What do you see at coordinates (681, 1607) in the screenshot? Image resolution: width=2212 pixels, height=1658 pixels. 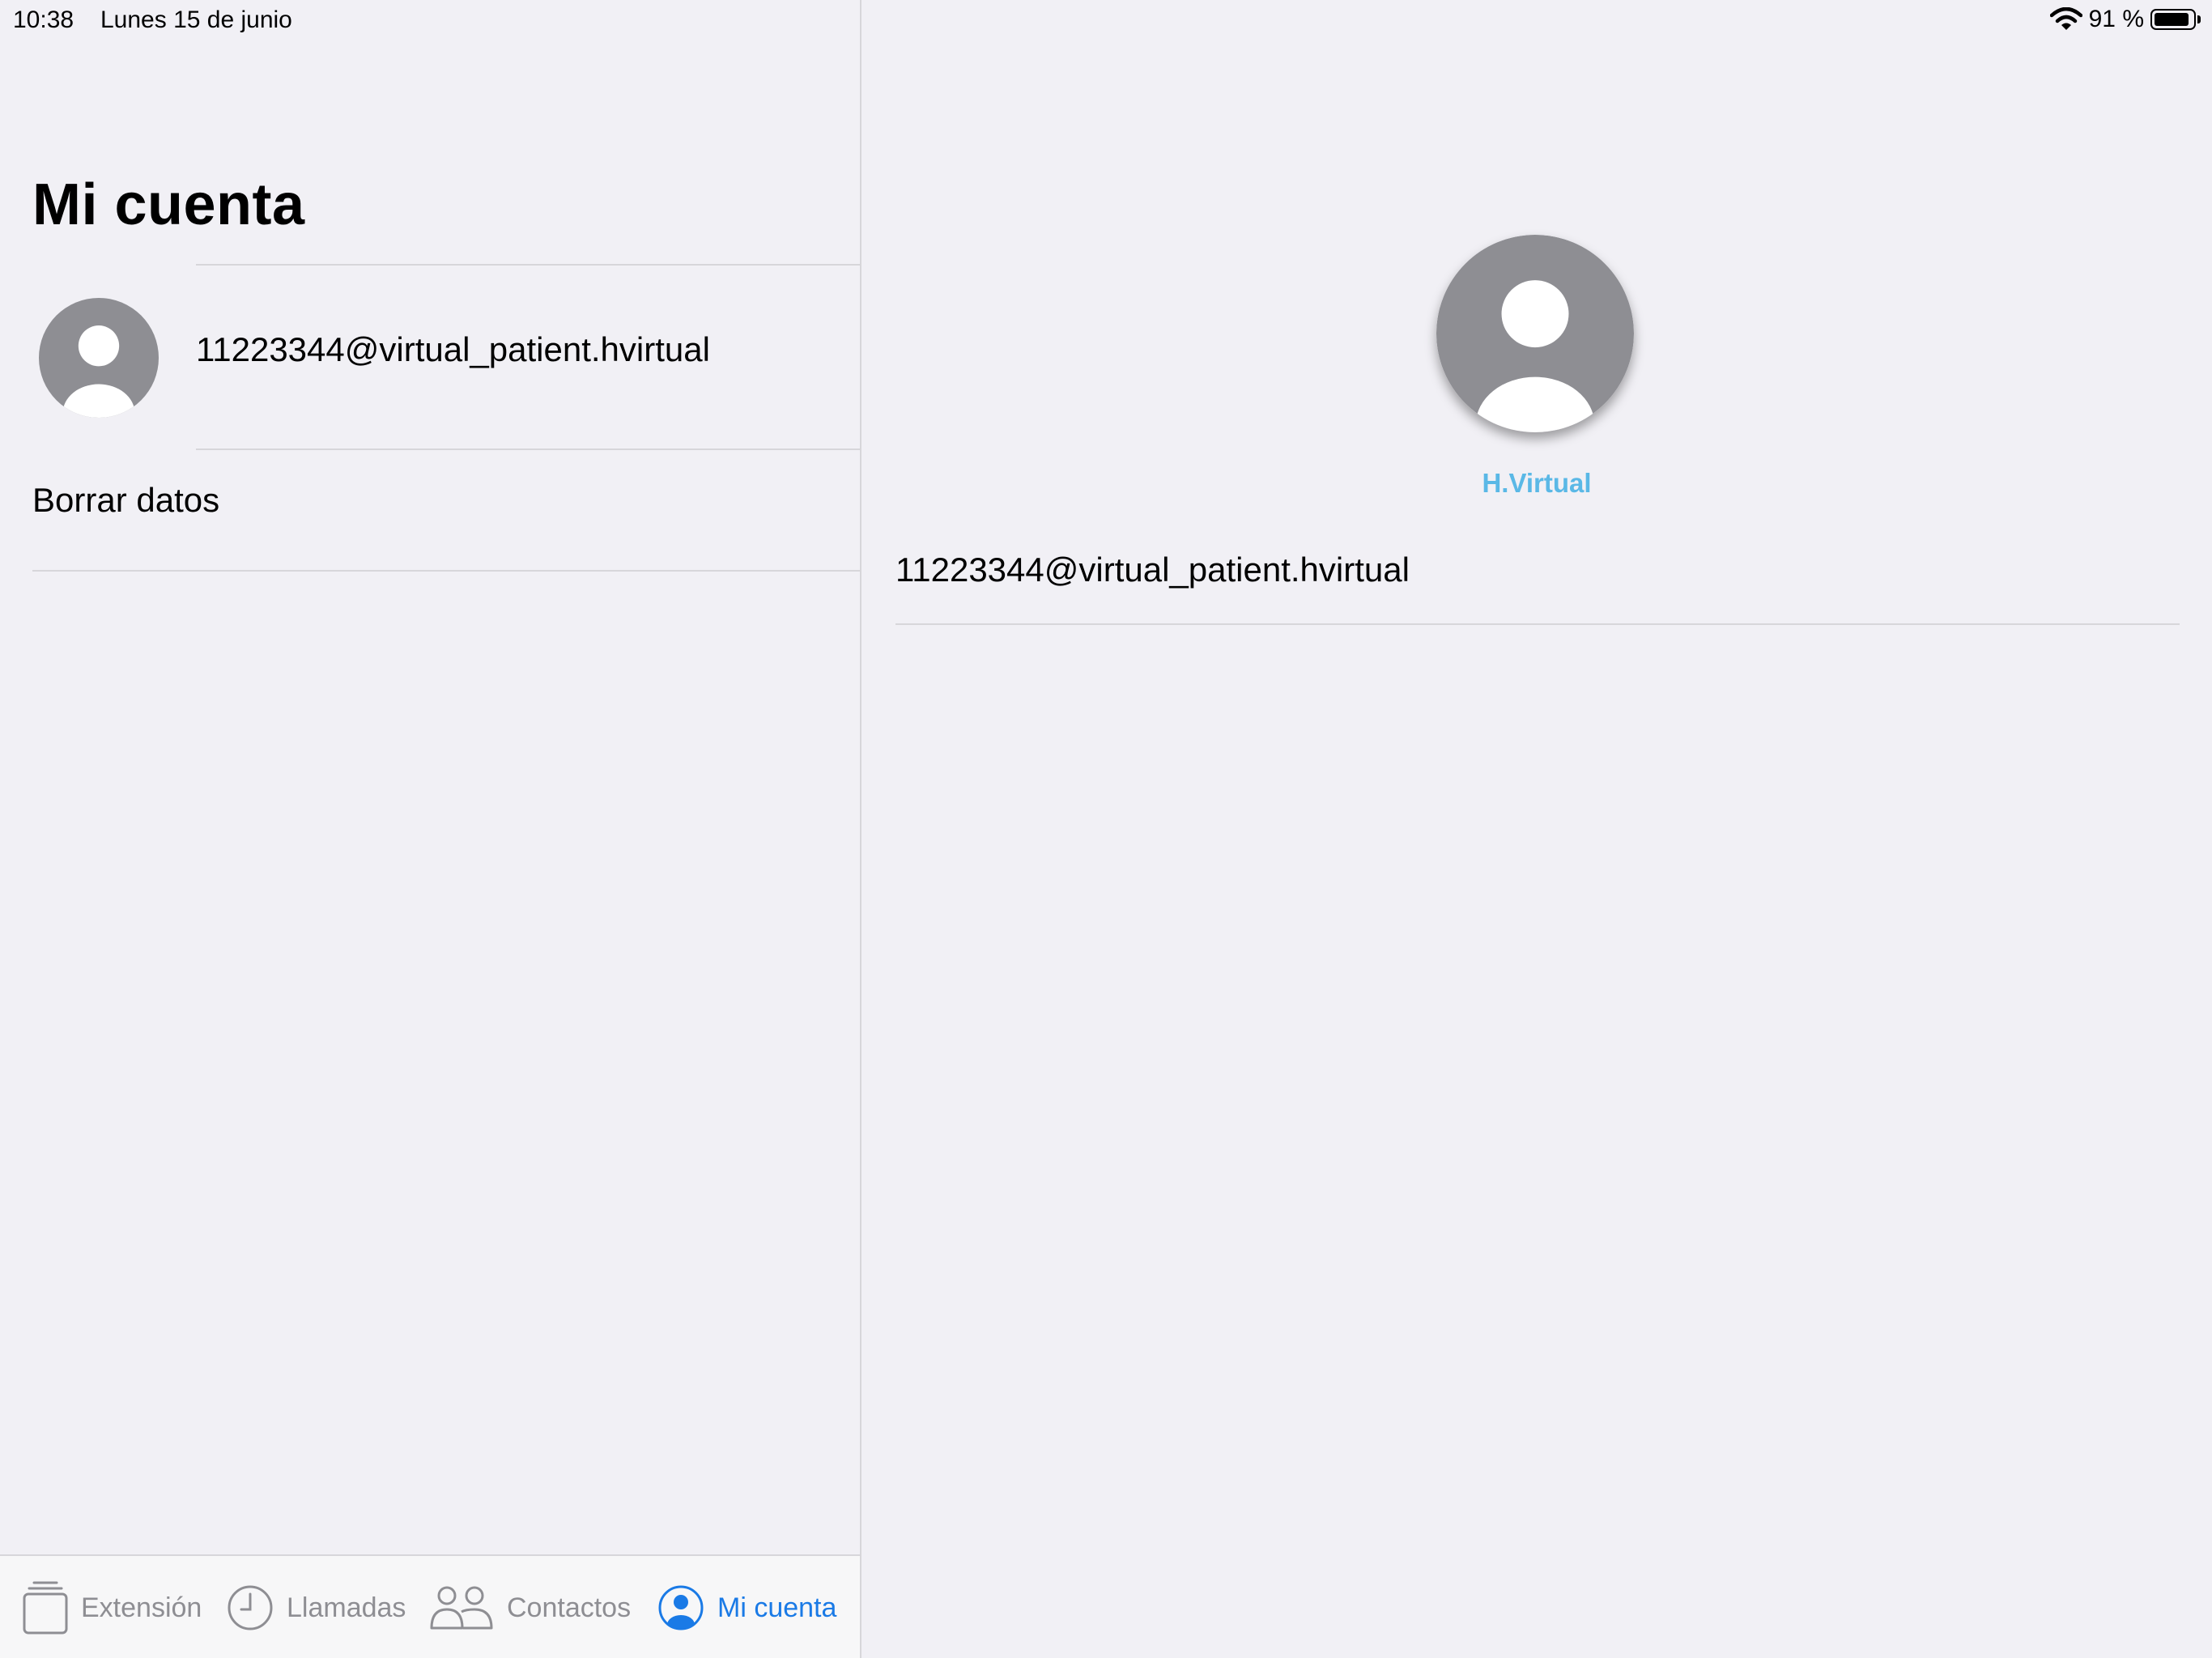 I see `person-circle-icon` at bounding box center [681, 1607].